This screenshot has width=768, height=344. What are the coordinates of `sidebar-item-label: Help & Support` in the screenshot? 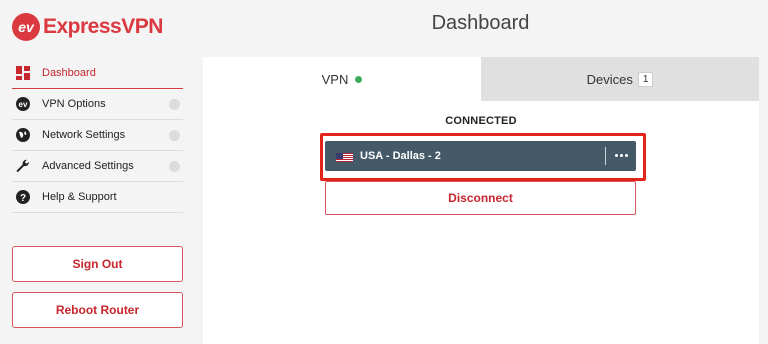 It's located at (79, 197).